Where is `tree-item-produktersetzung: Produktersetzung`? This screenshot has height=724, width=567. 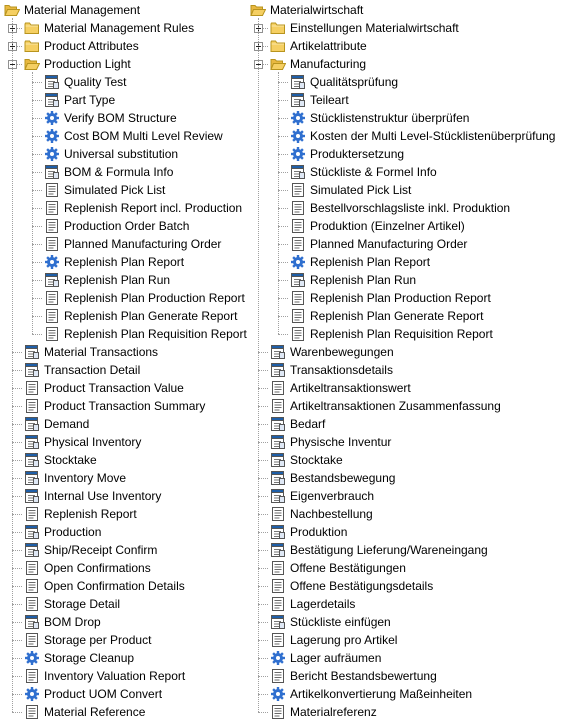
tree-item-produktersetzung: Produktersetzung is located at coordinates (347, 154).